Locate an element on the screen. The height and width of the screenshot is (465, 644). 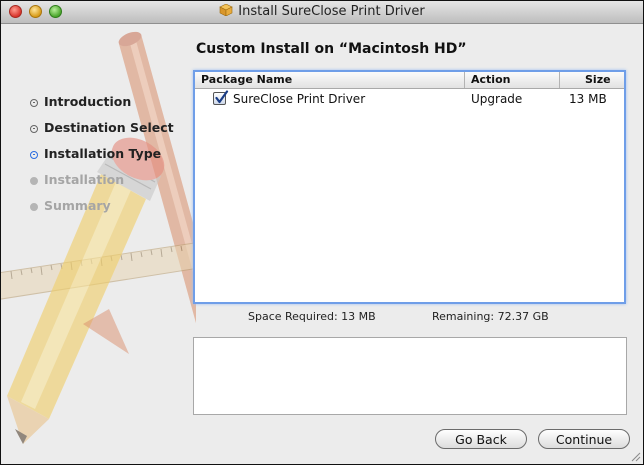
step-label: Summary is located at coordinates (77, 205).